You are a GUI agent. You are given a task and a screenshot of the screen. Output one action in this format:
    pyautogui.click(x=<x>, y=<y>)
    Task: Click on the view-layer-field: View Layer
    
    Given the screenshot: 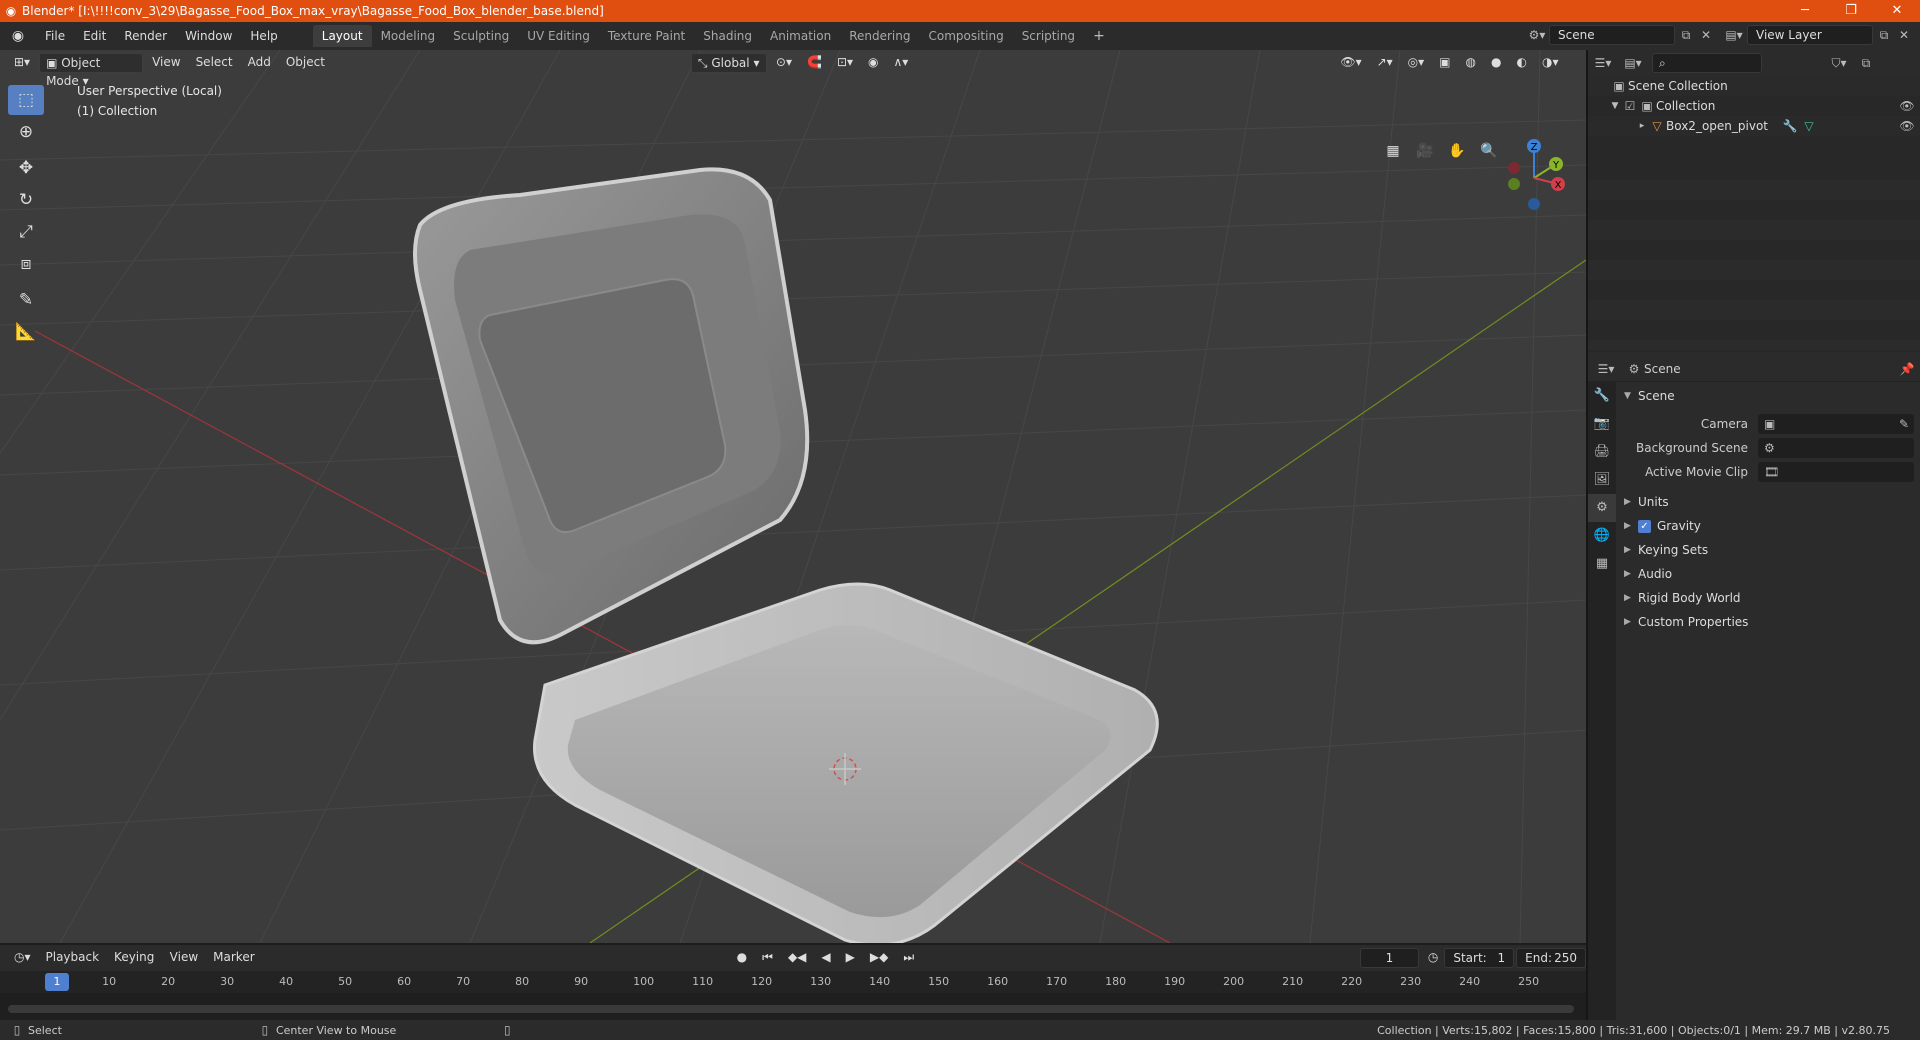 What is the action you would take?
    pyautogui.click(x=1810, y=35)
    